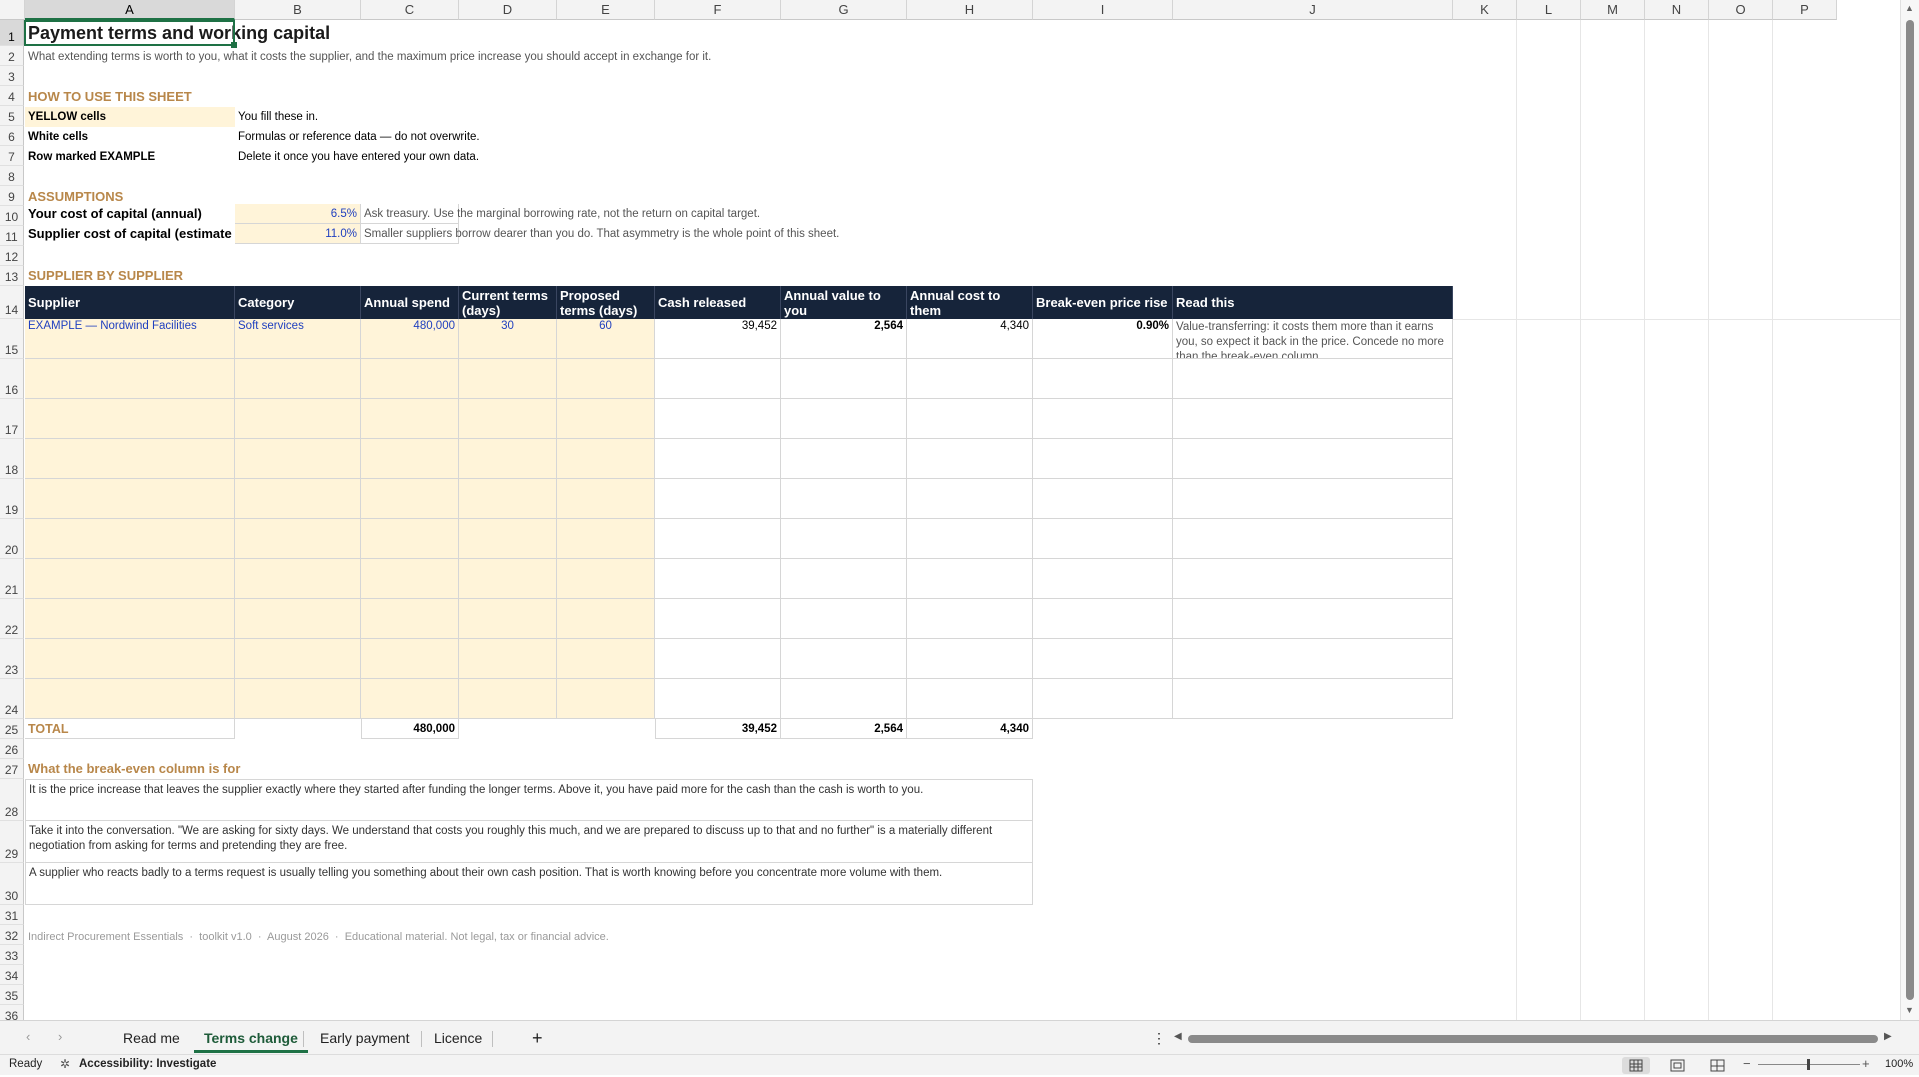  Describe the element at coordinates (12, 10) in the screenshot. I see `select-all-corner` at that location.